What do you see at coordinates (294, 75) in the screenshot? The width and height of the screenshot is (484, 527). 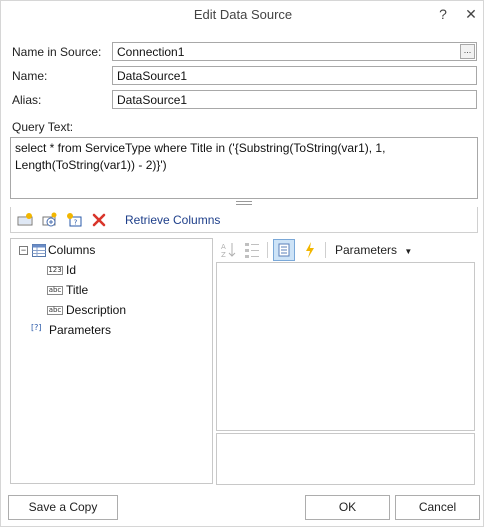 I see `name-field: DataSource1` at bounding box center [294, 75].